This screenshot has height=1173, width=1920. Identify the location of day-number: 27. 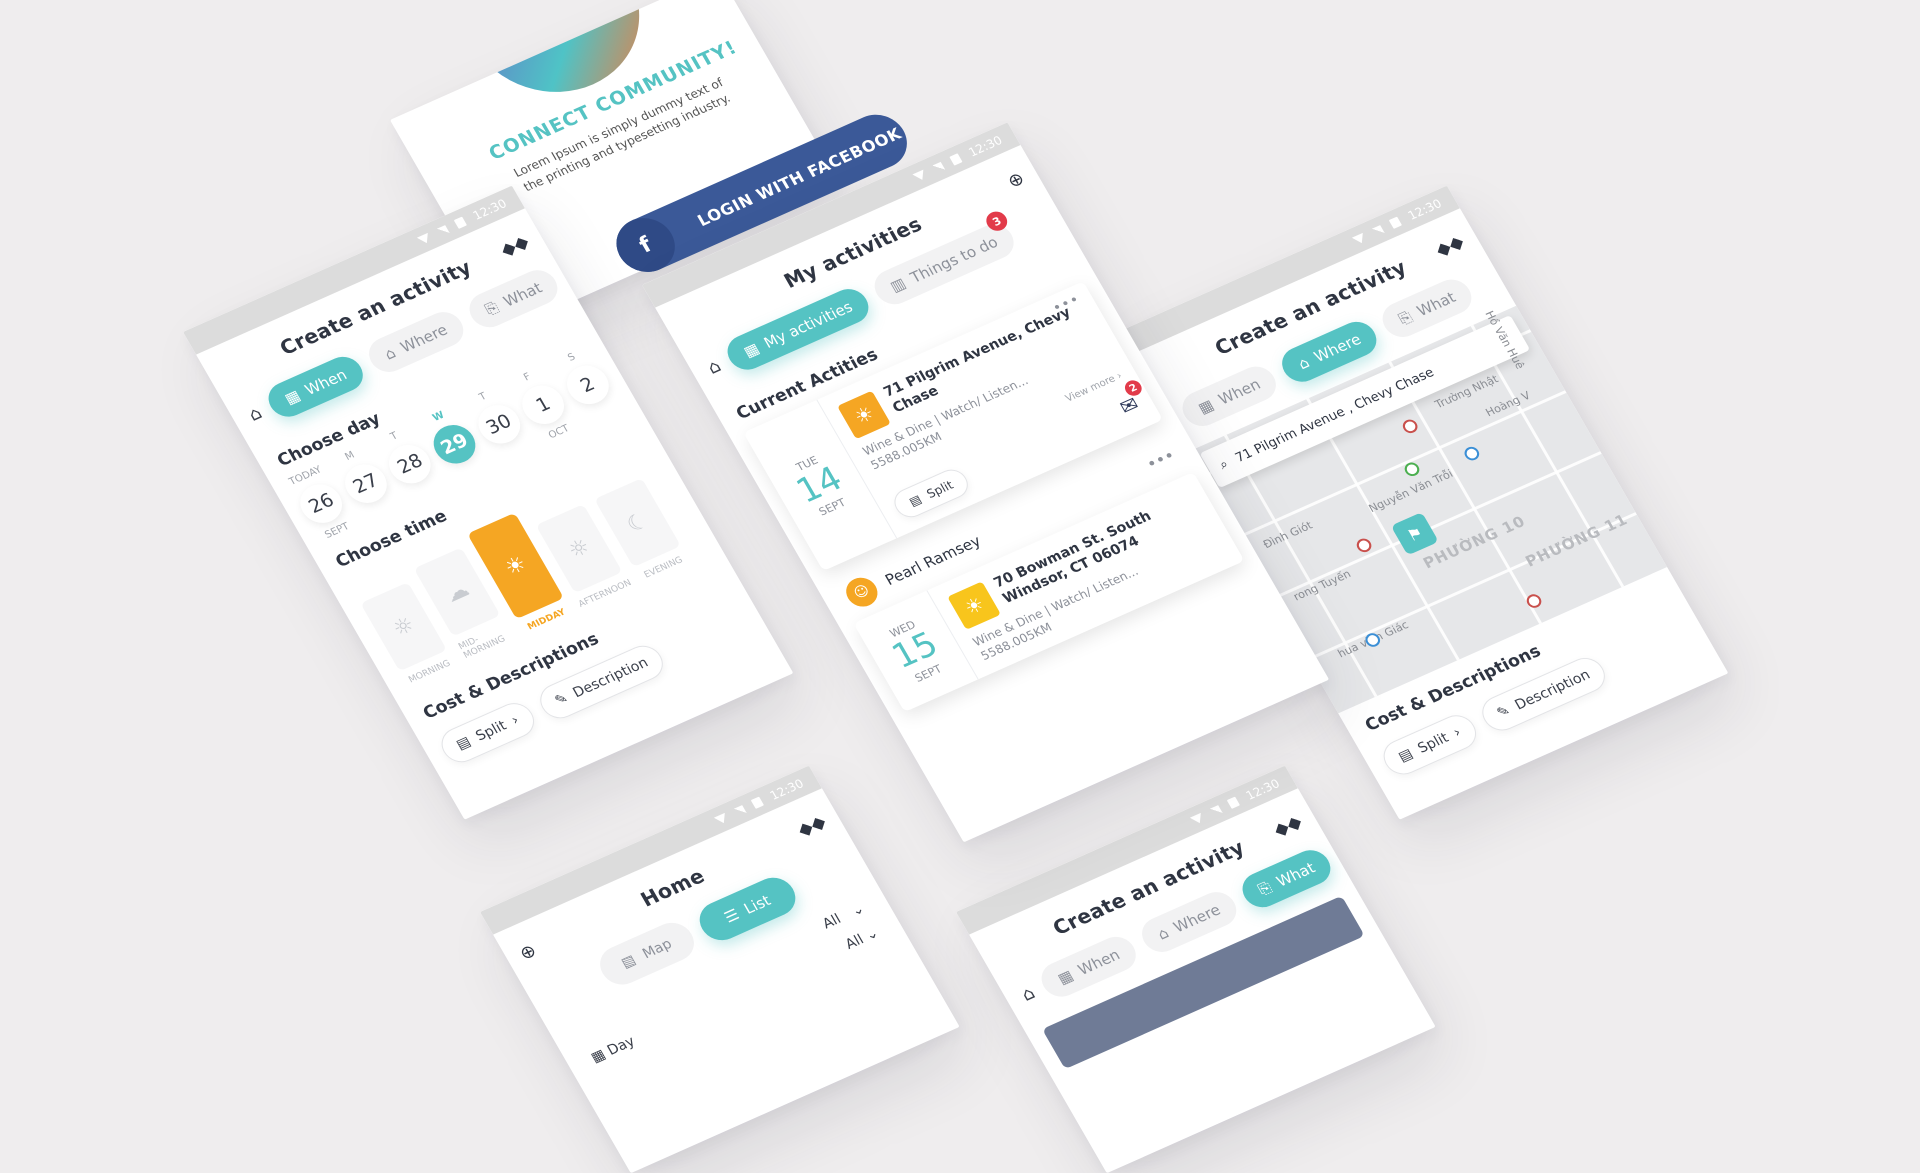
(366, 484).